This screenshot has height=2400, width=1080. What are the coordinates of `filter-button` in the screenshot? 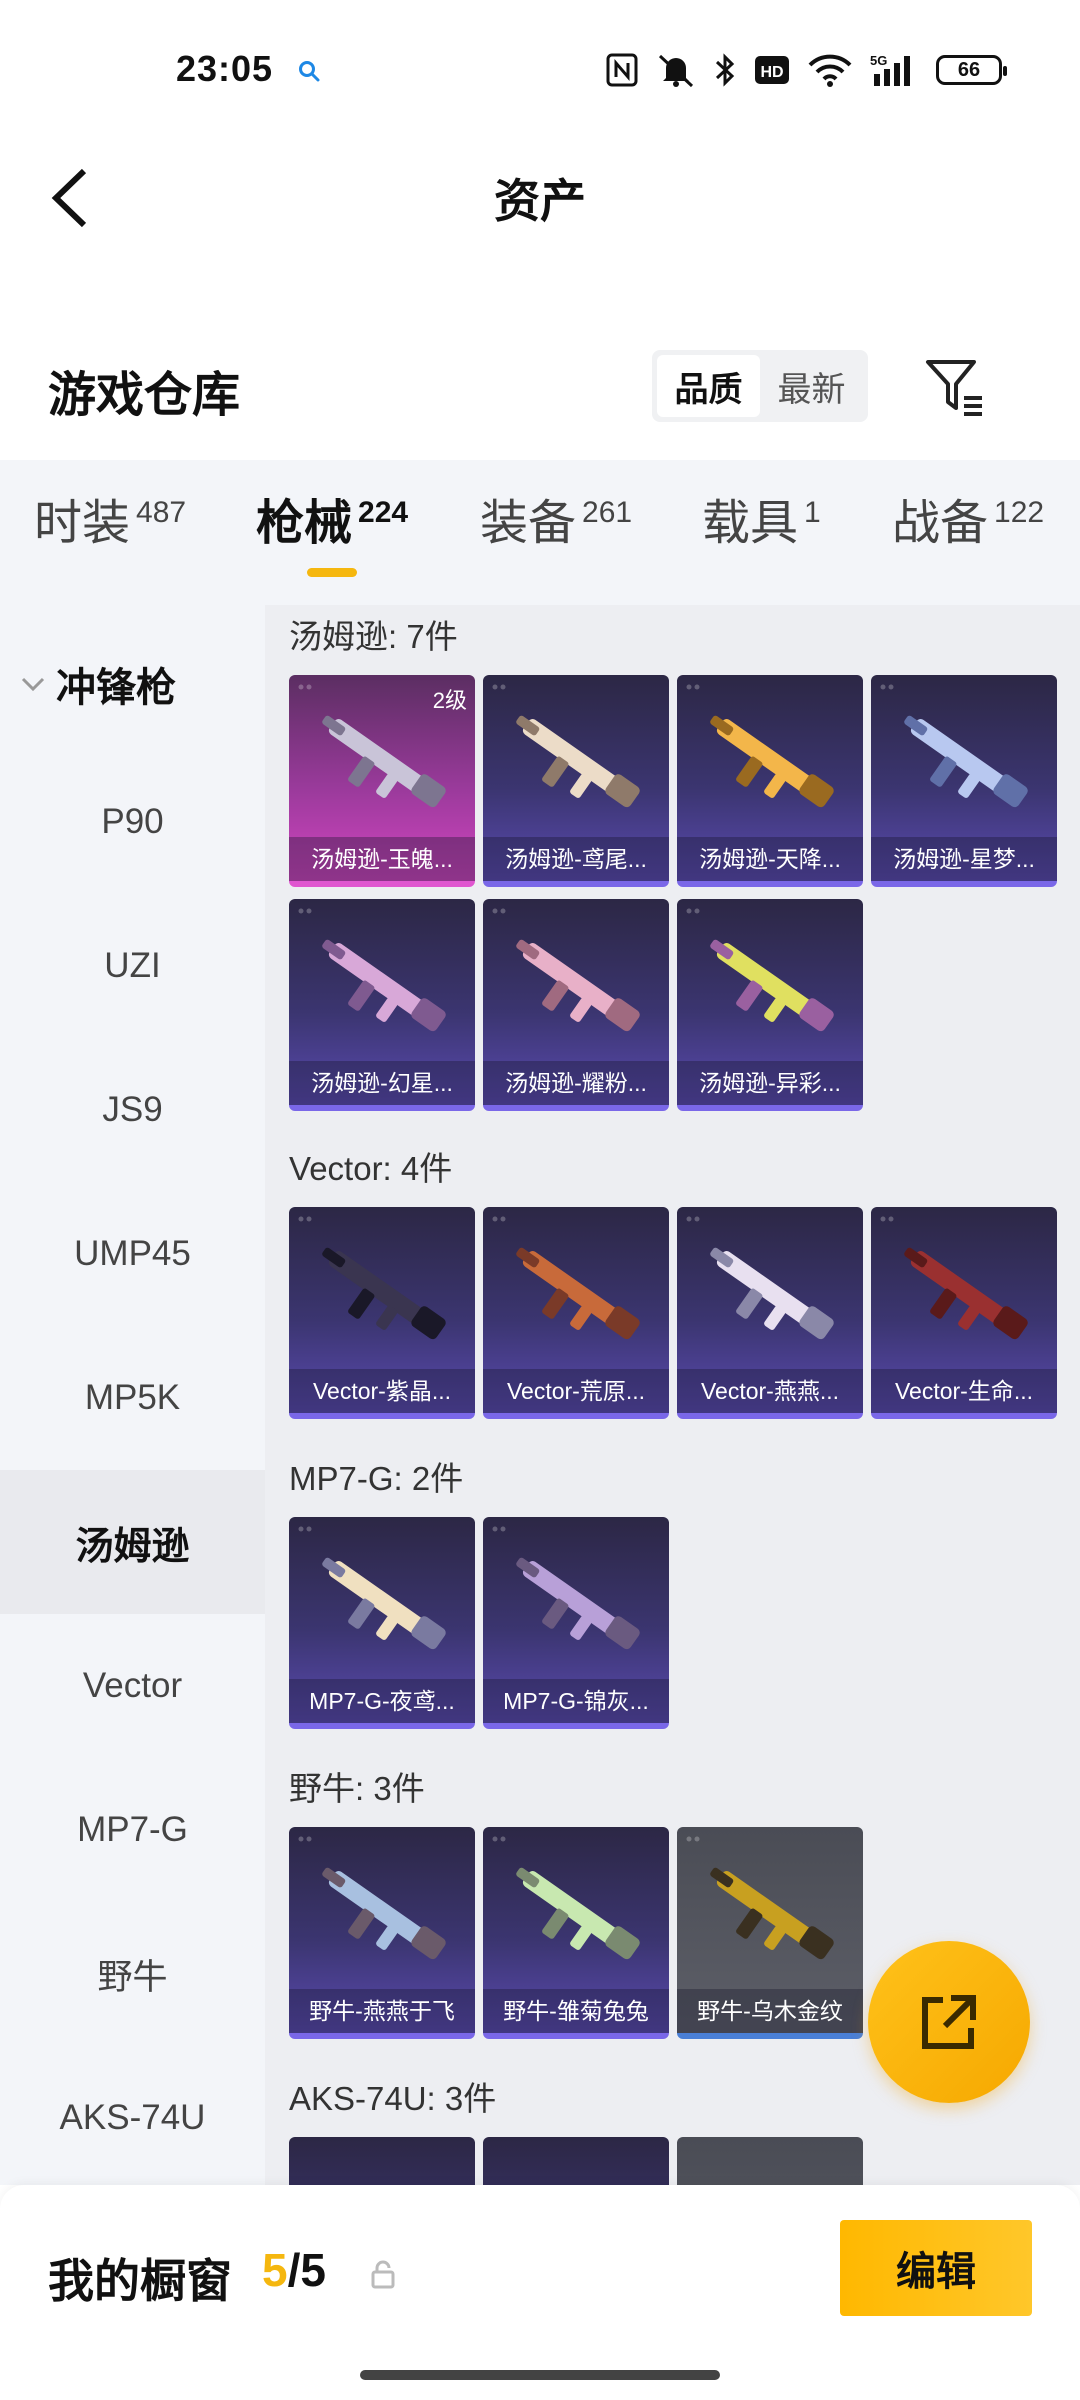 It's located at (955, 387).